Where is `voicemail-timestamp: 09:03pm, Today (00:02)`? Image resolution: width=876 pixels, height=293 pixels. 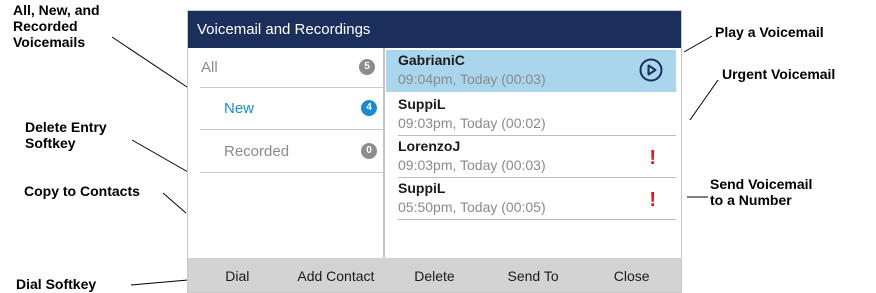
voicemail-timestamp: 09:03pm, Today (00:02) is located at coordinates (472, 123).